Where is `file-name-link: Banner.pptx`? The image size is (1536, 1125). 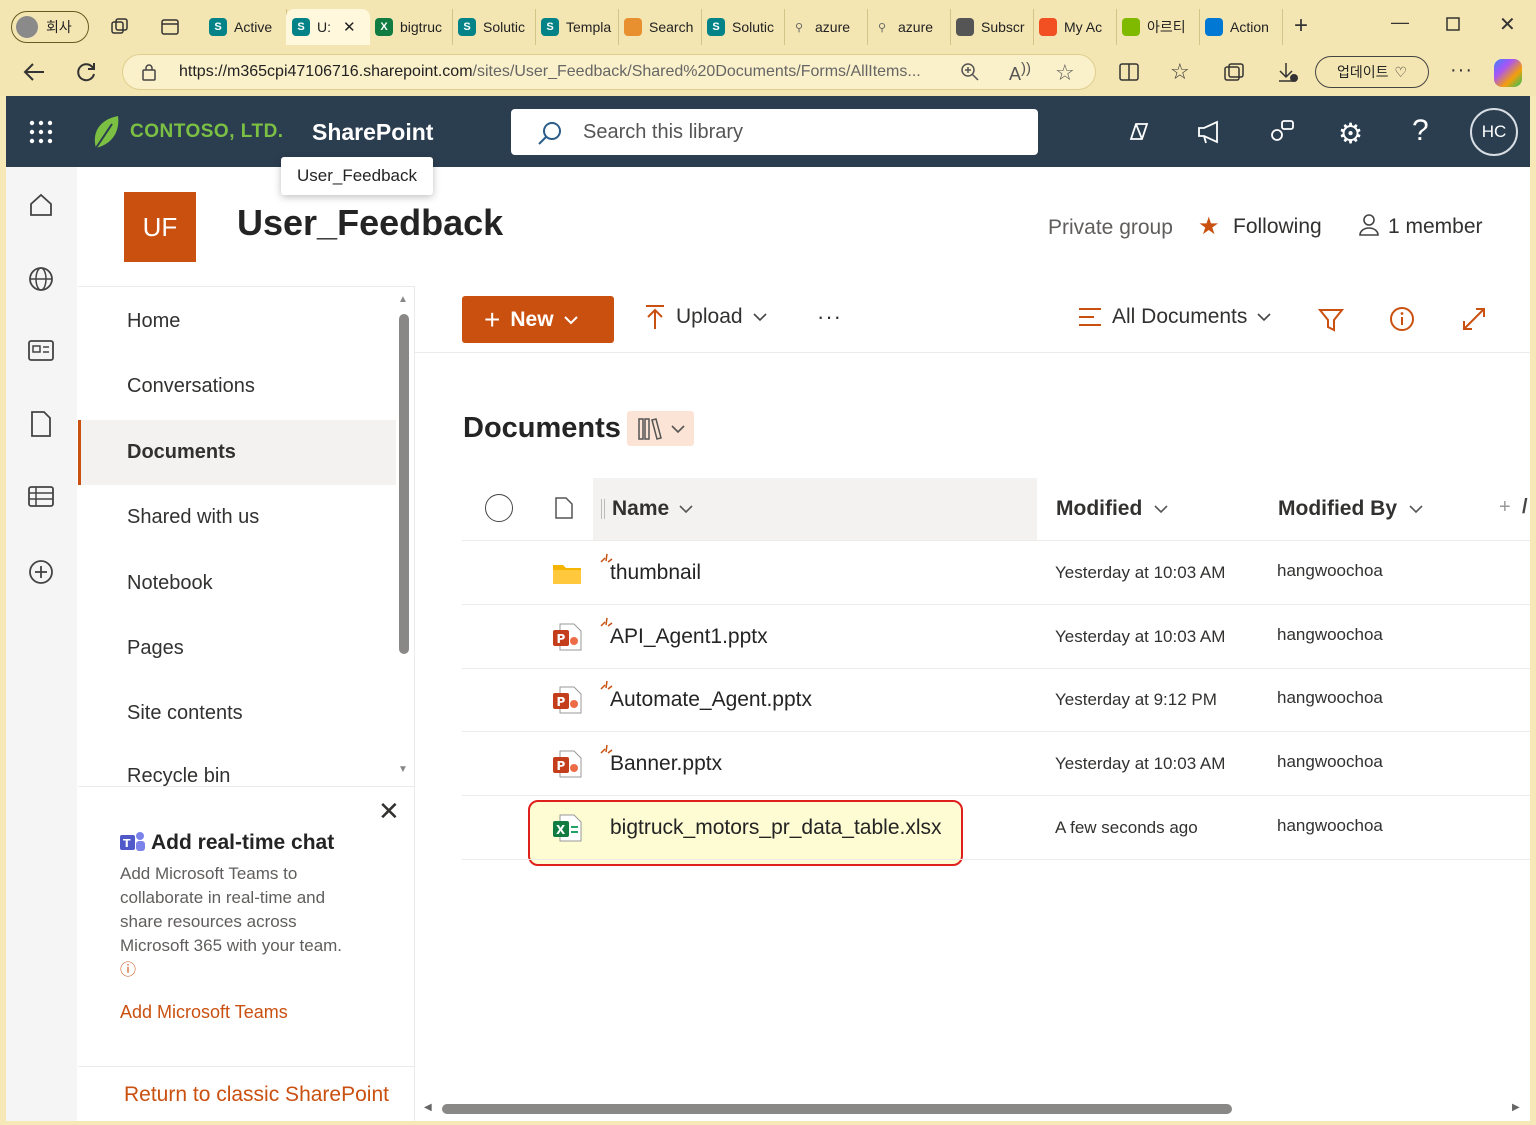 file-name-link: Banner.pptx is located at coordinates (666, 763).